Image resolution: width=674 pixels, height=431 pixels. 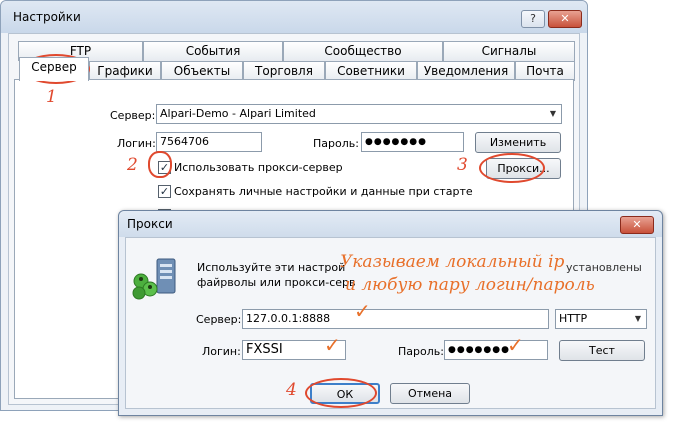 I want to click on settings-title: Настройки, so click(x=47, y=17).